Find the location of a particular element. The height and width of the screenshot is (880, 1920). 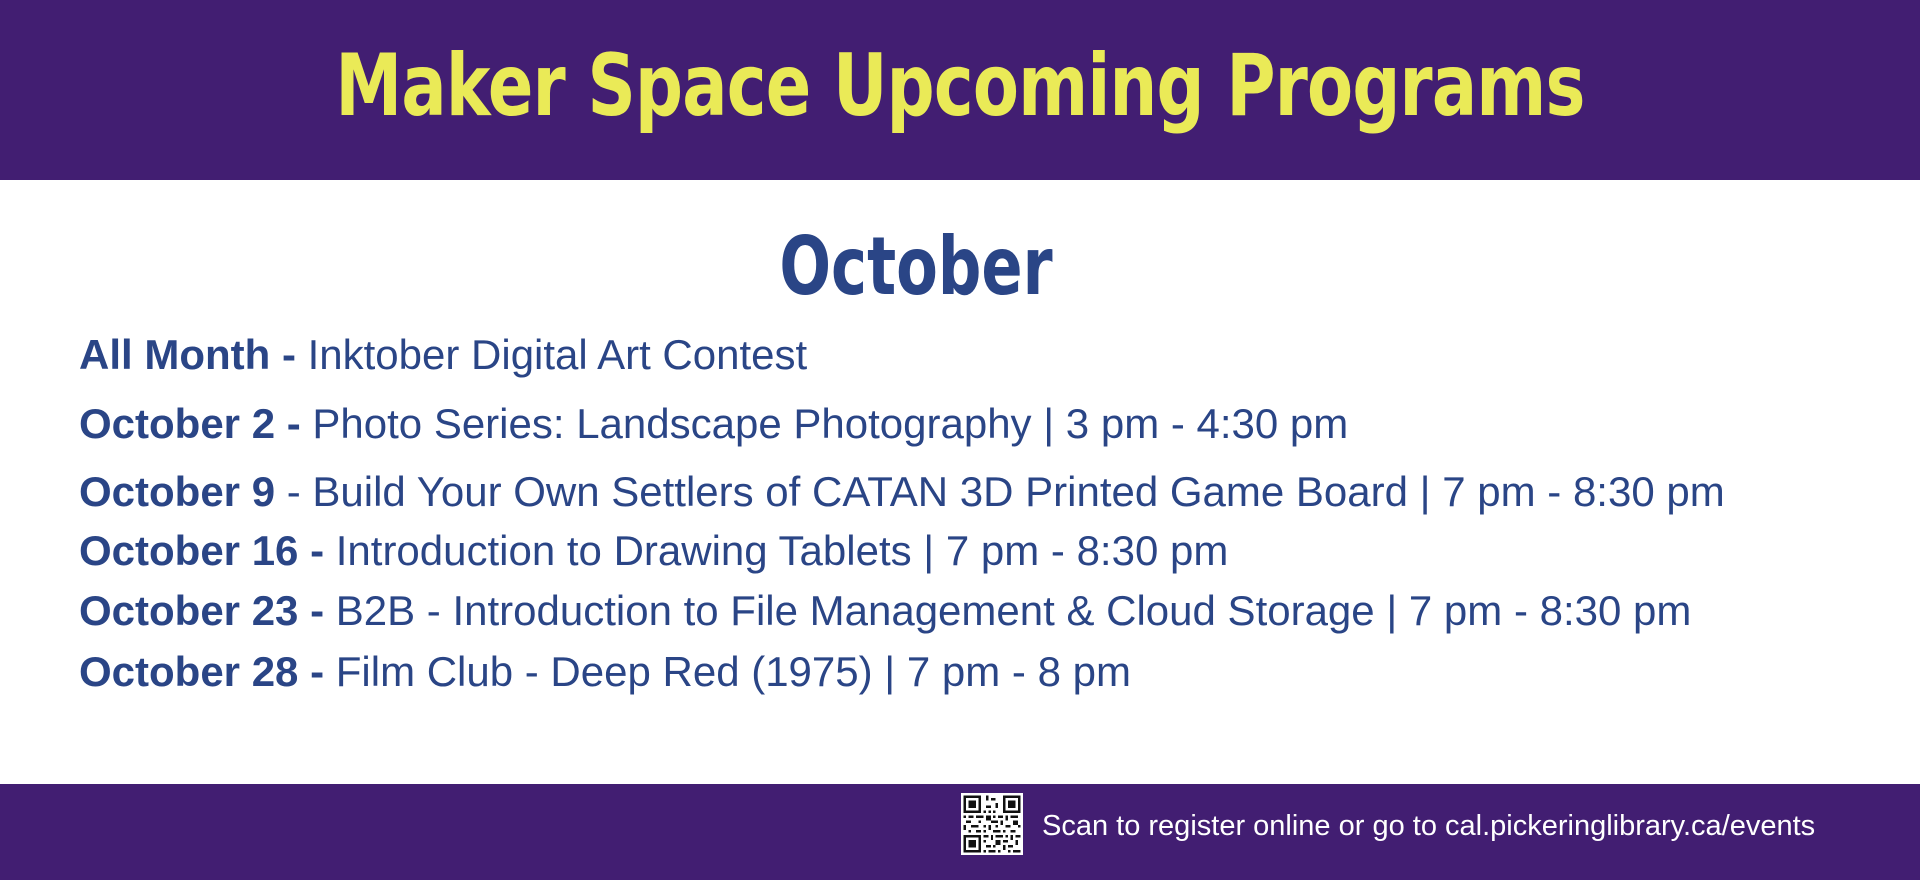

event-date: October 9 is located at coordinates (177, 491).